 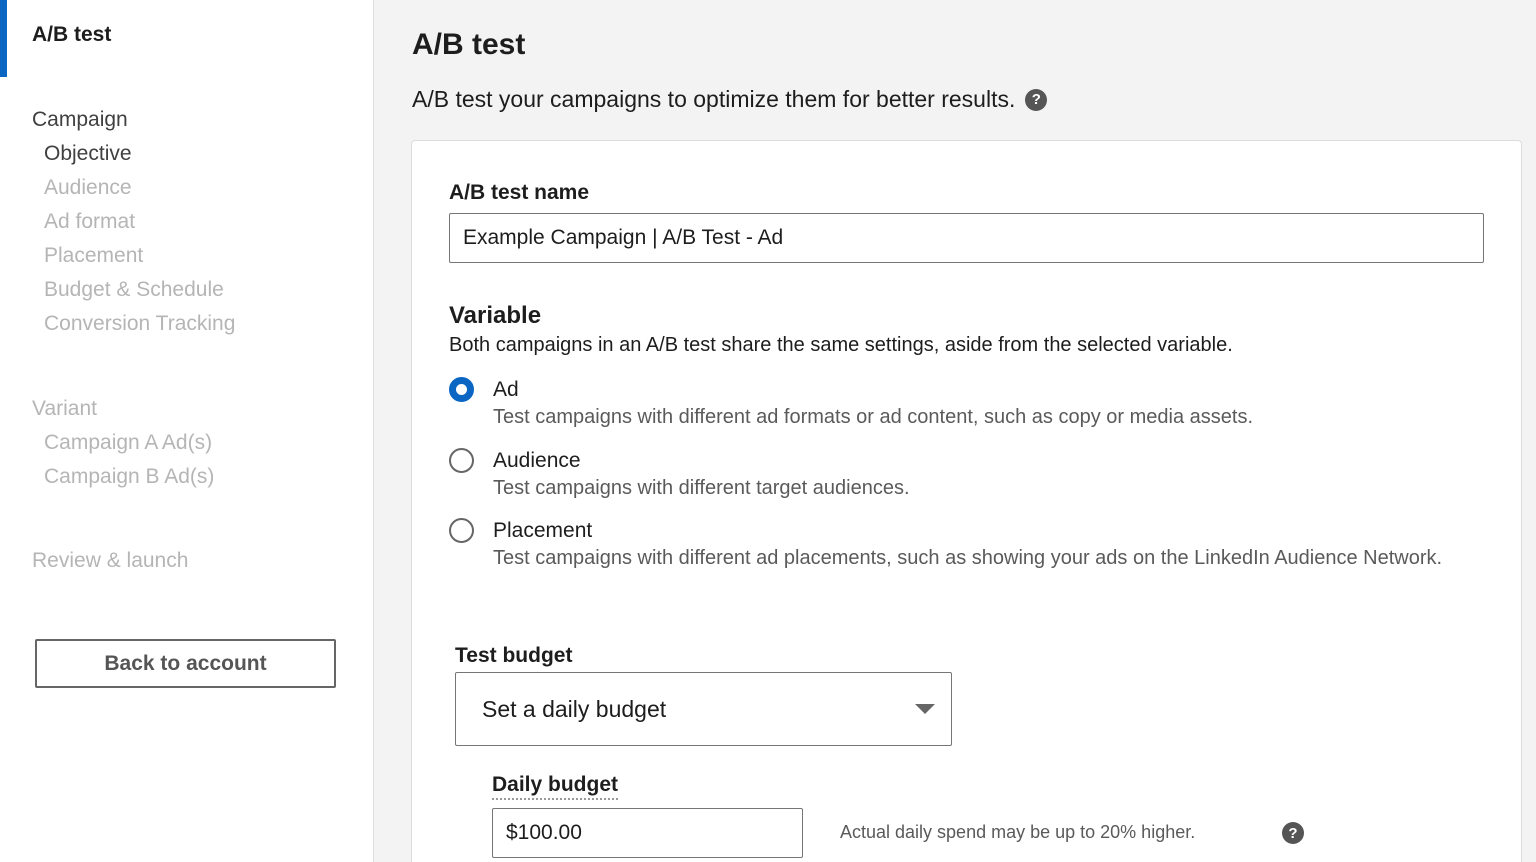 I want to click on select-value: Set a daily budget, so click(x=574, y=708).